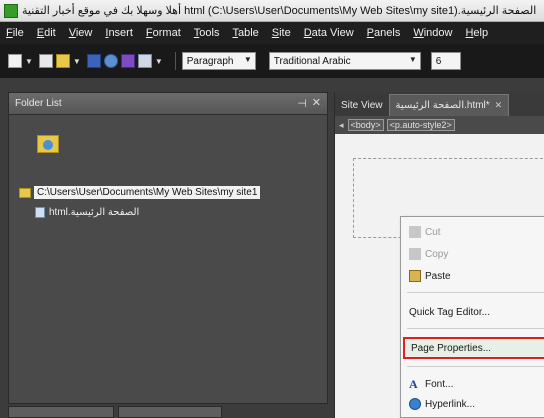  Describe the element at coordinates (110, 61) in the screenshot. I see `publish-icon` at that location.